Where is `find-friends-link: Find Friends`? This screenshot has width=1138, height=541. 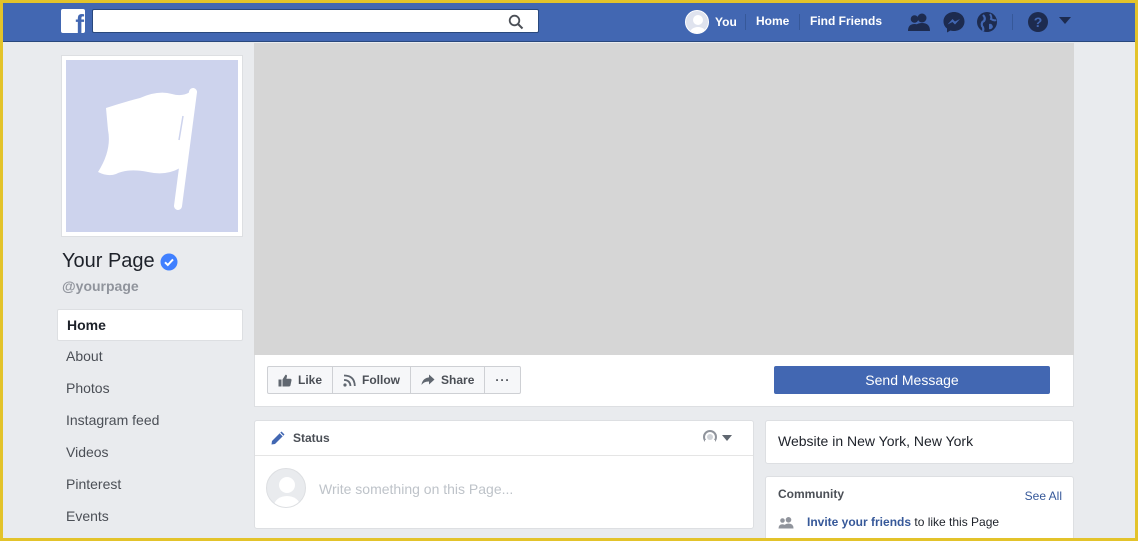
find-friends-link: Find Friends is located at coordinates (846, 21).